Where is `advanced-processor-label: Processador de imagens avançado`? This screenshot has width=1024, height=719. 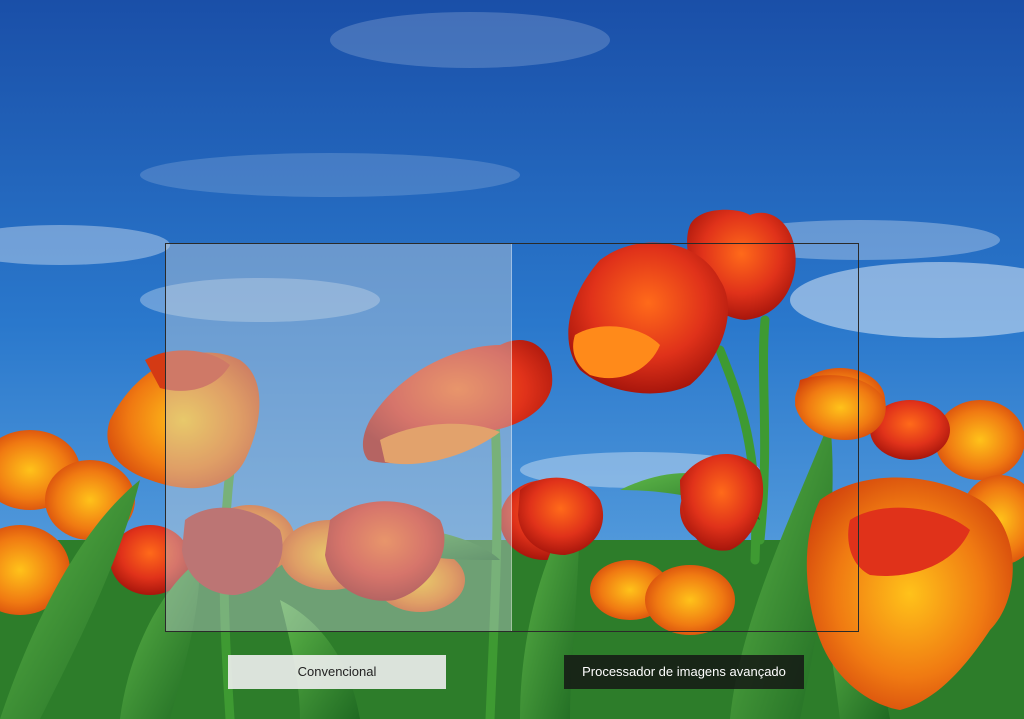 advanced-processor-label: Processador de imagens avançado is located at coordinates (684, 672).